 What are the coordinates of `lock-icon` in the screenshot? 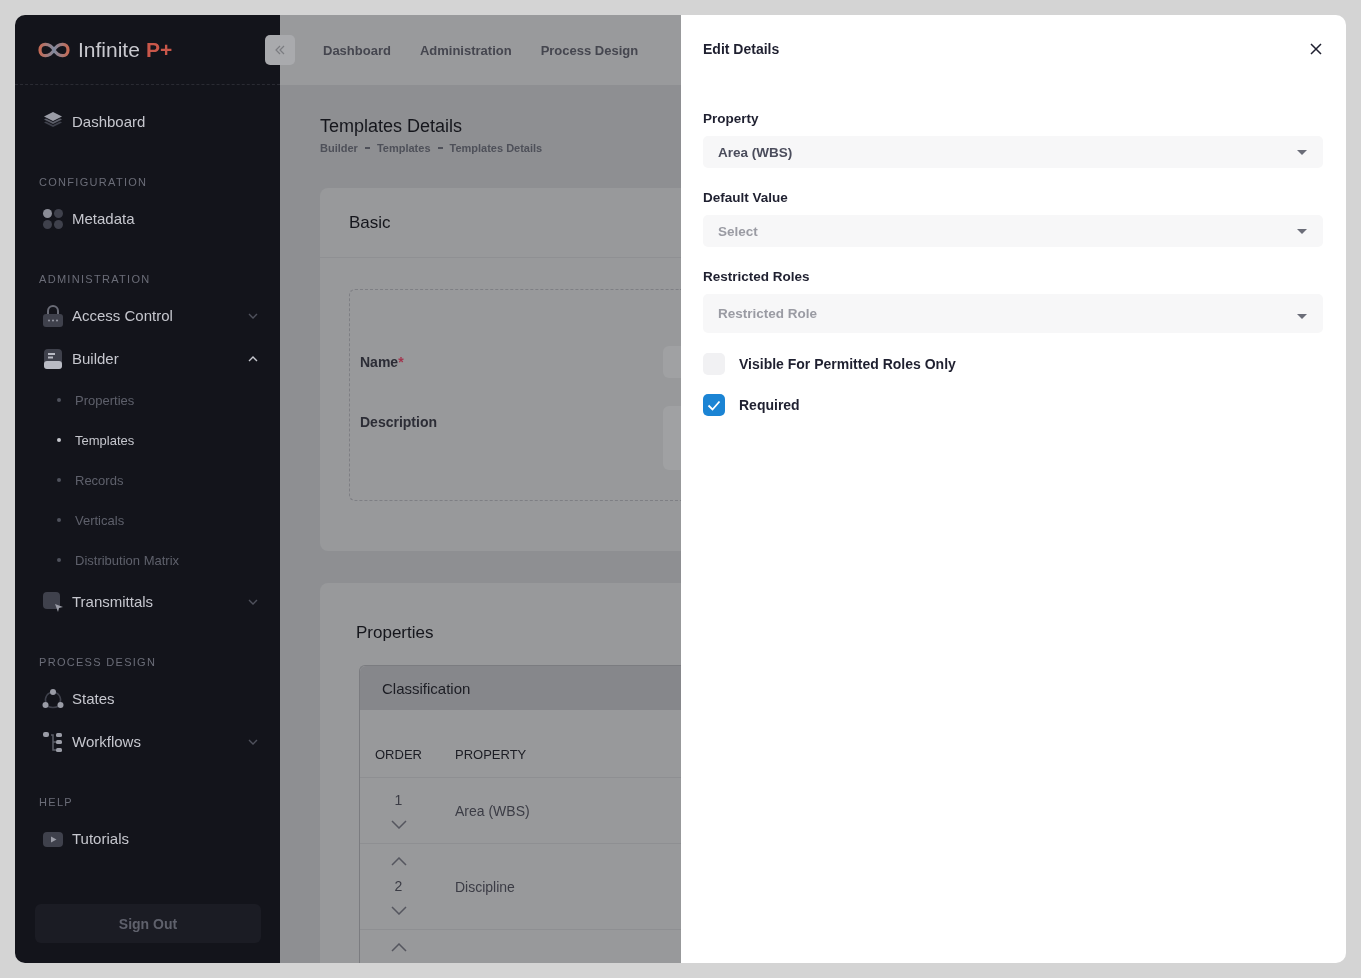 It's located at (53, 315).